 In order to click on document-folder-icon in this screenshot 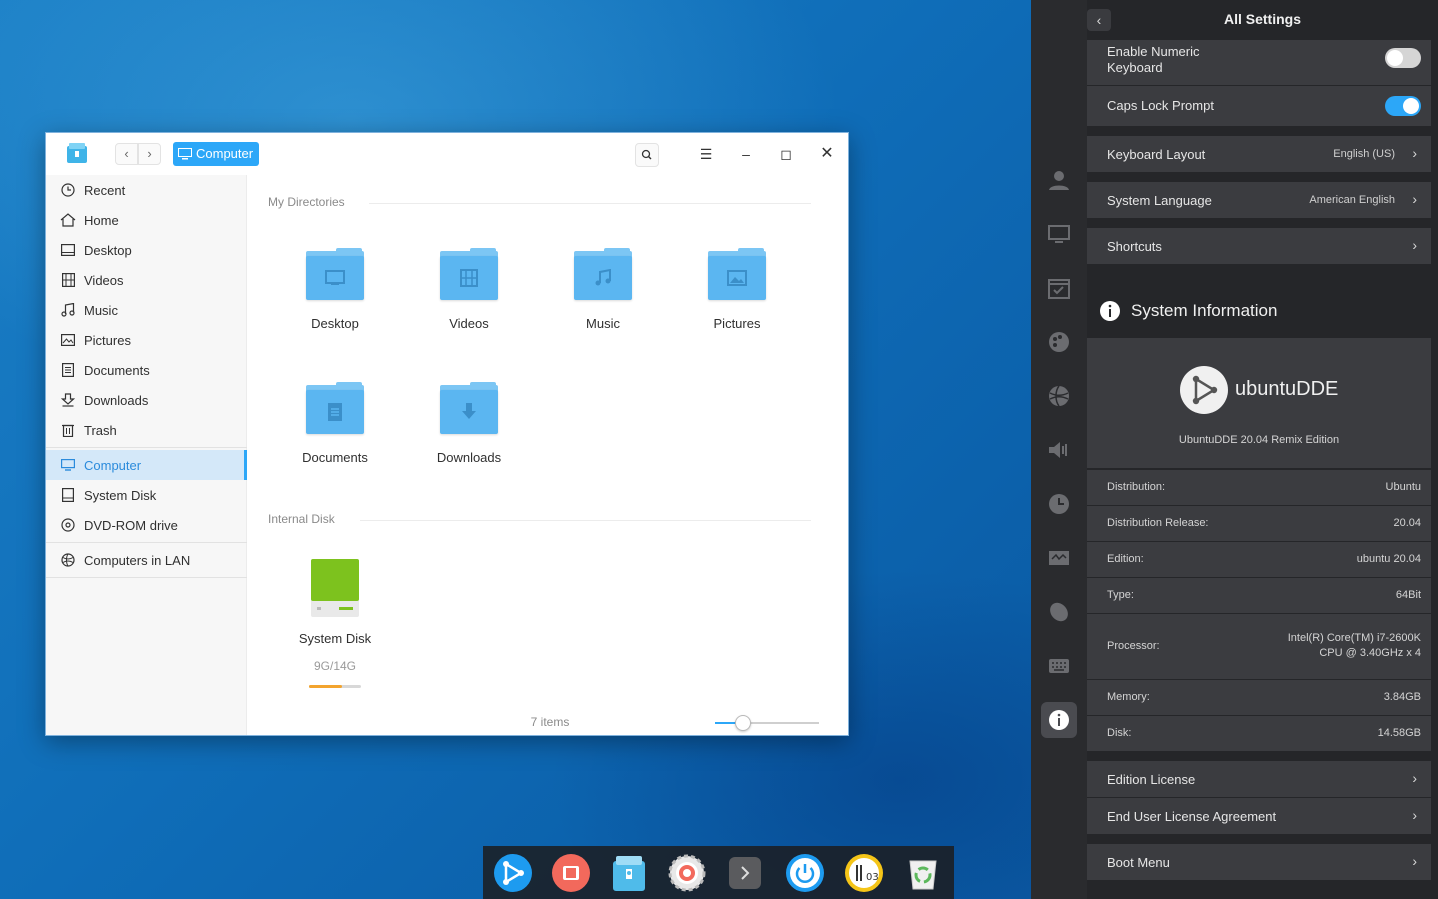, I will do `click(335, 408)`.